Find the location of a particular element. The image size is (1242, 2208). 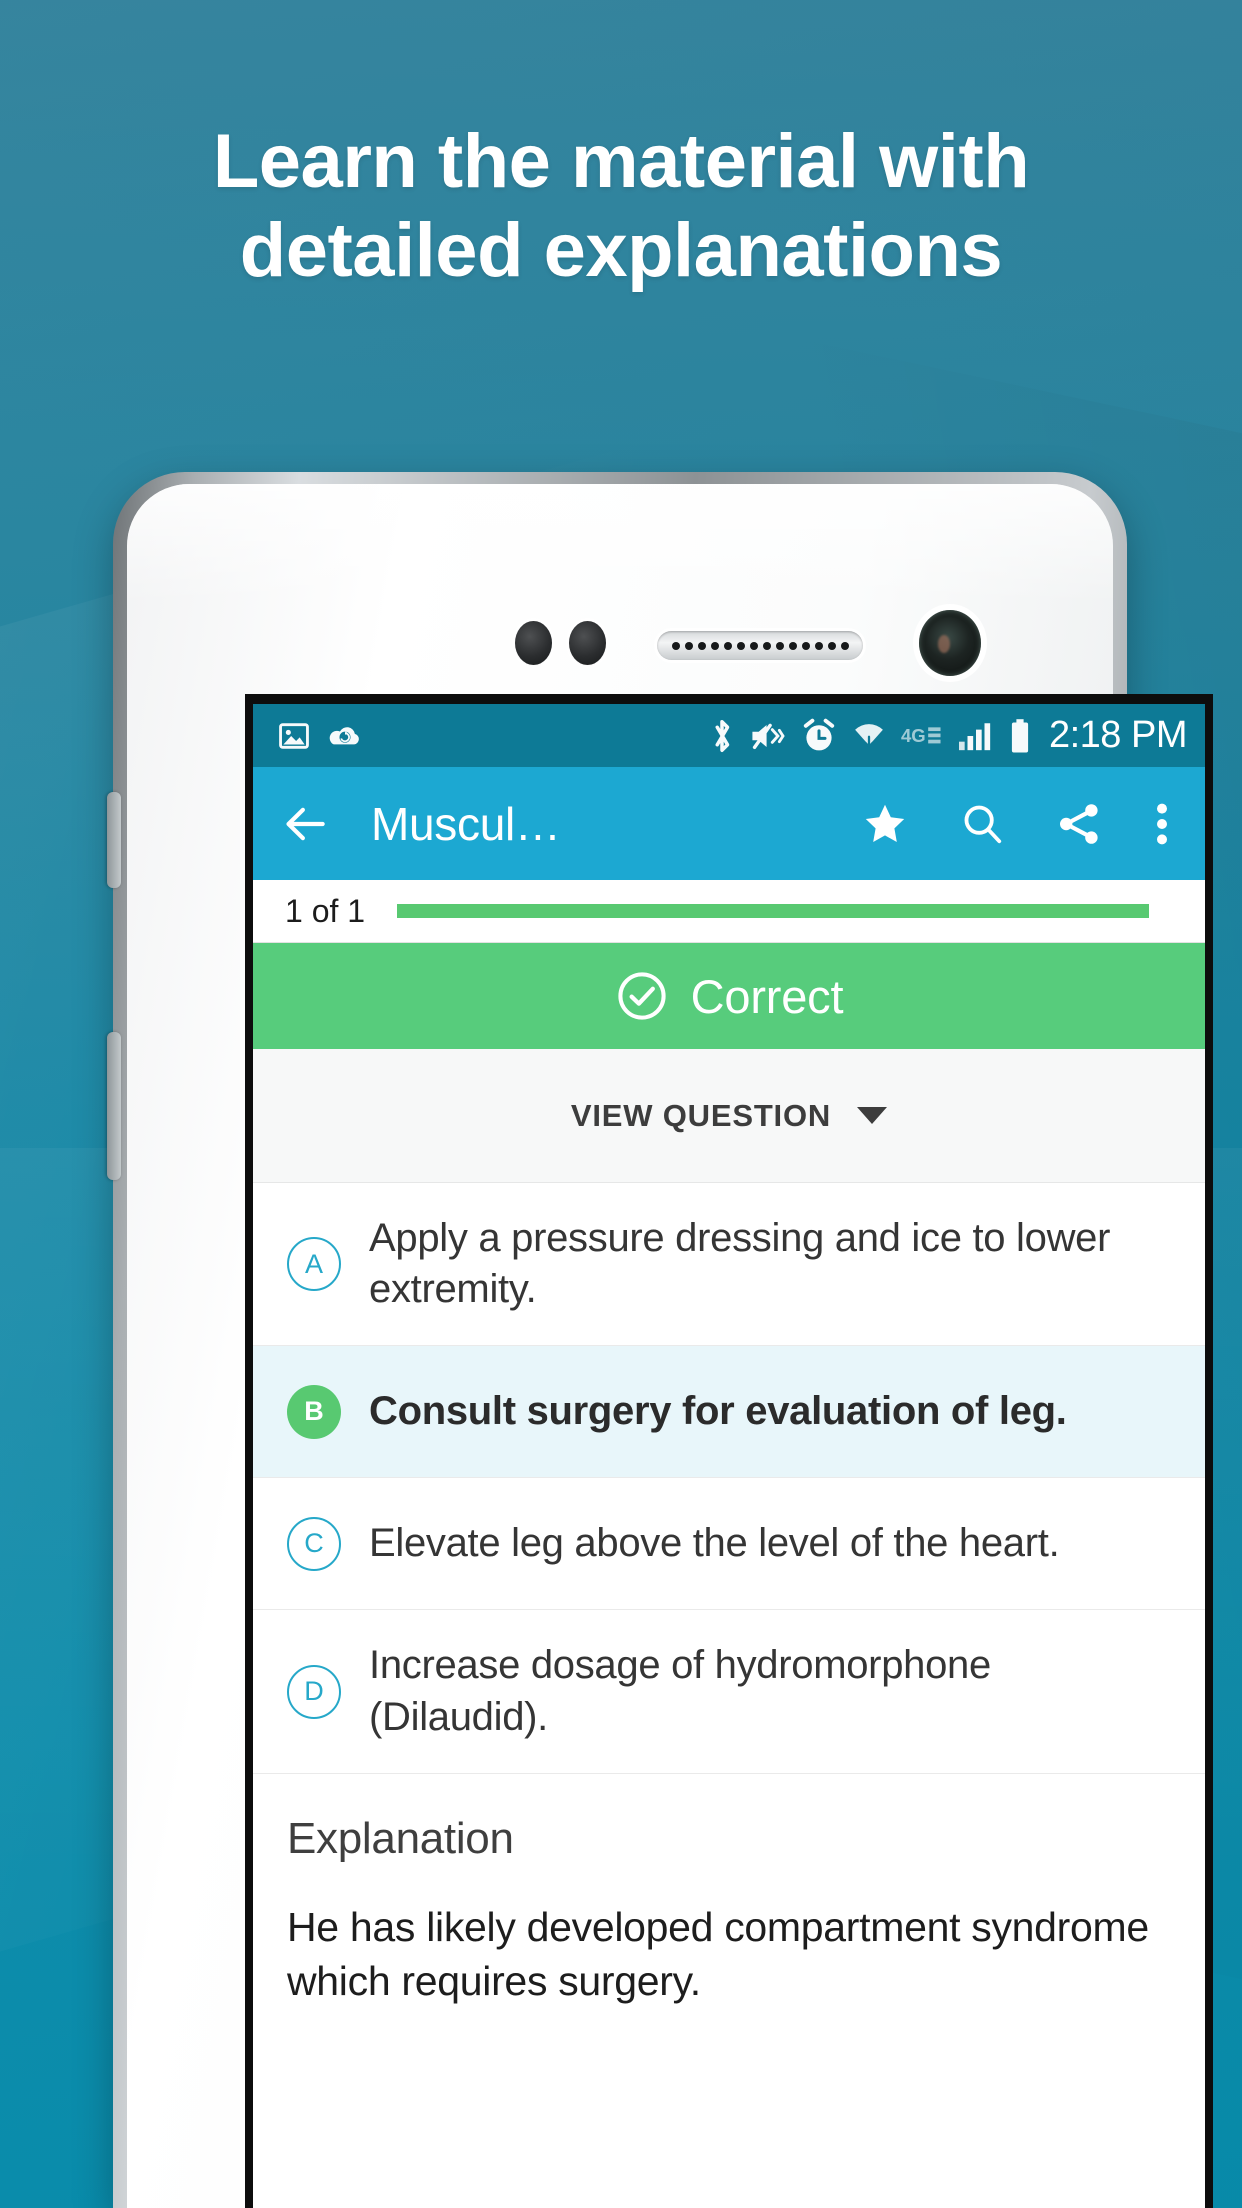

view-question-toggle: VIEW QUESTION is located at coordinates (729, 1116).